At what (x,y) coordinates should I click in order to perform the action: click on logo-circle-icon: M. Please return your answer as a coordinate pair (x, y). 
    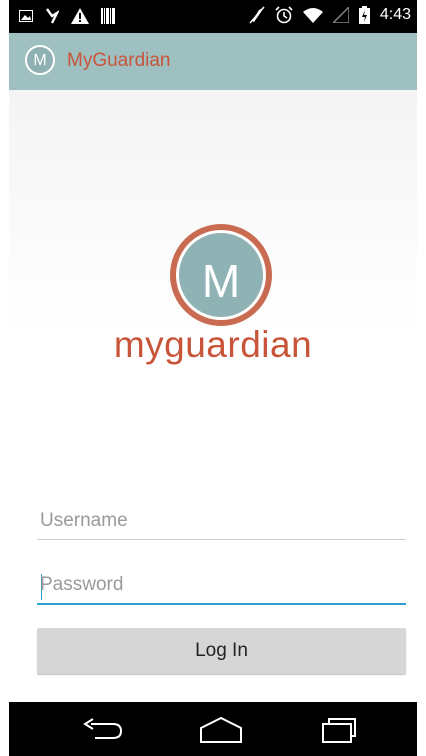
    Looking at the image, I should click on (221, 275).